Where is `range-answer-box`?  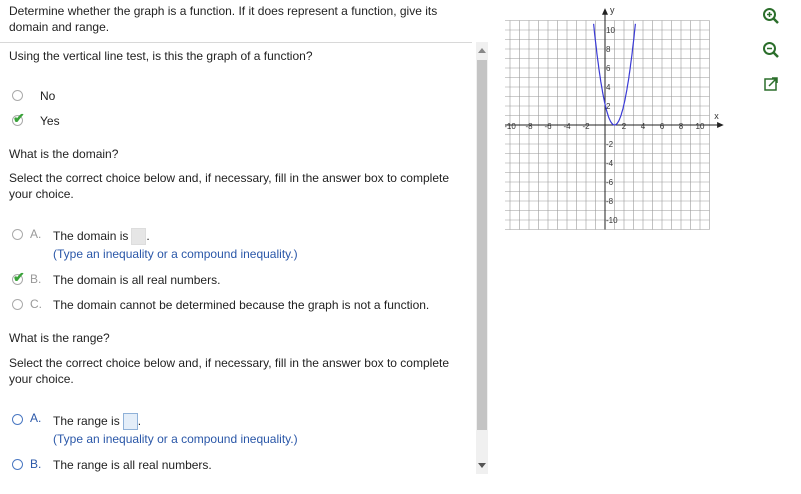 range-answer-box is located at coordinates (130, 422).